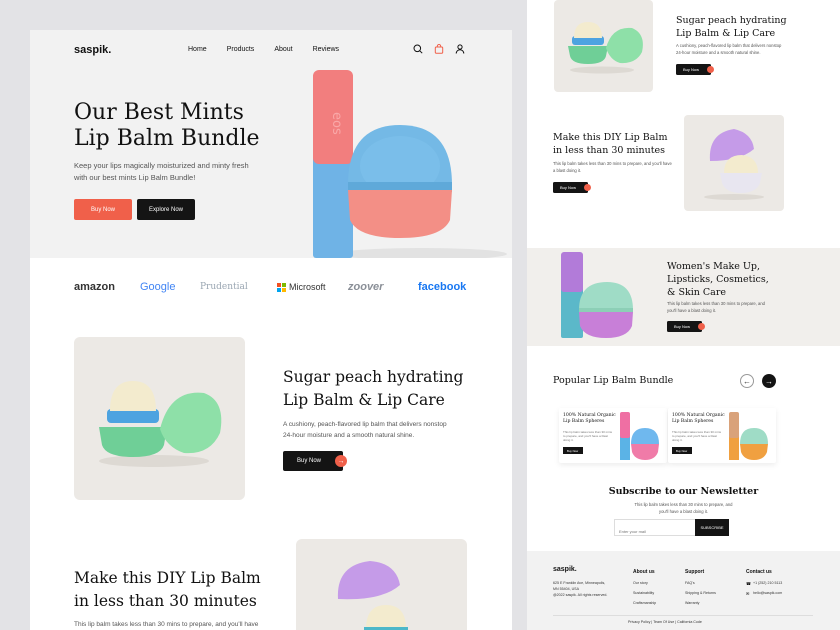 The image size is (840, 630). Describe the element at coordinates (767, 593) in the screenshot. I see `footer-email: hello@saspik.com` at that location.